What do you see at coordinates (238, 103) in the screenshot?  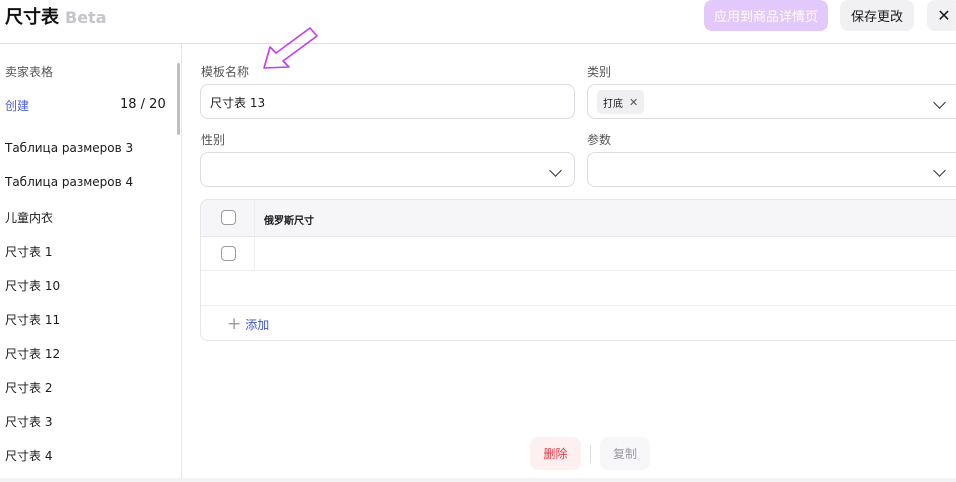 I see `template-name-value: 尺寸表 13` at bounding box center [238, 103].